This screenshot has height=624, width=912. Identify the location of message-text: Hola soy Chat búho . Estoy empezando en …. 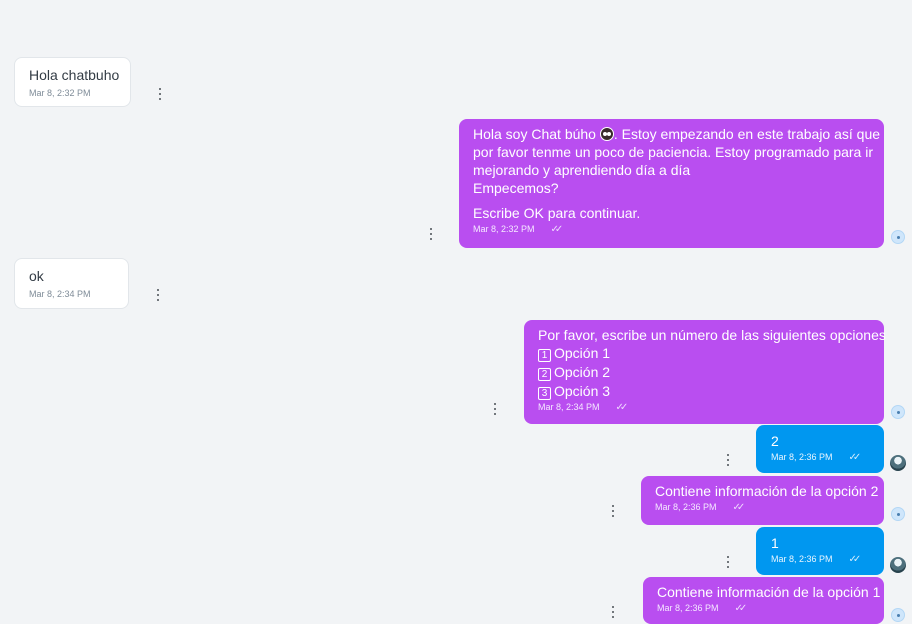
(677, 134).